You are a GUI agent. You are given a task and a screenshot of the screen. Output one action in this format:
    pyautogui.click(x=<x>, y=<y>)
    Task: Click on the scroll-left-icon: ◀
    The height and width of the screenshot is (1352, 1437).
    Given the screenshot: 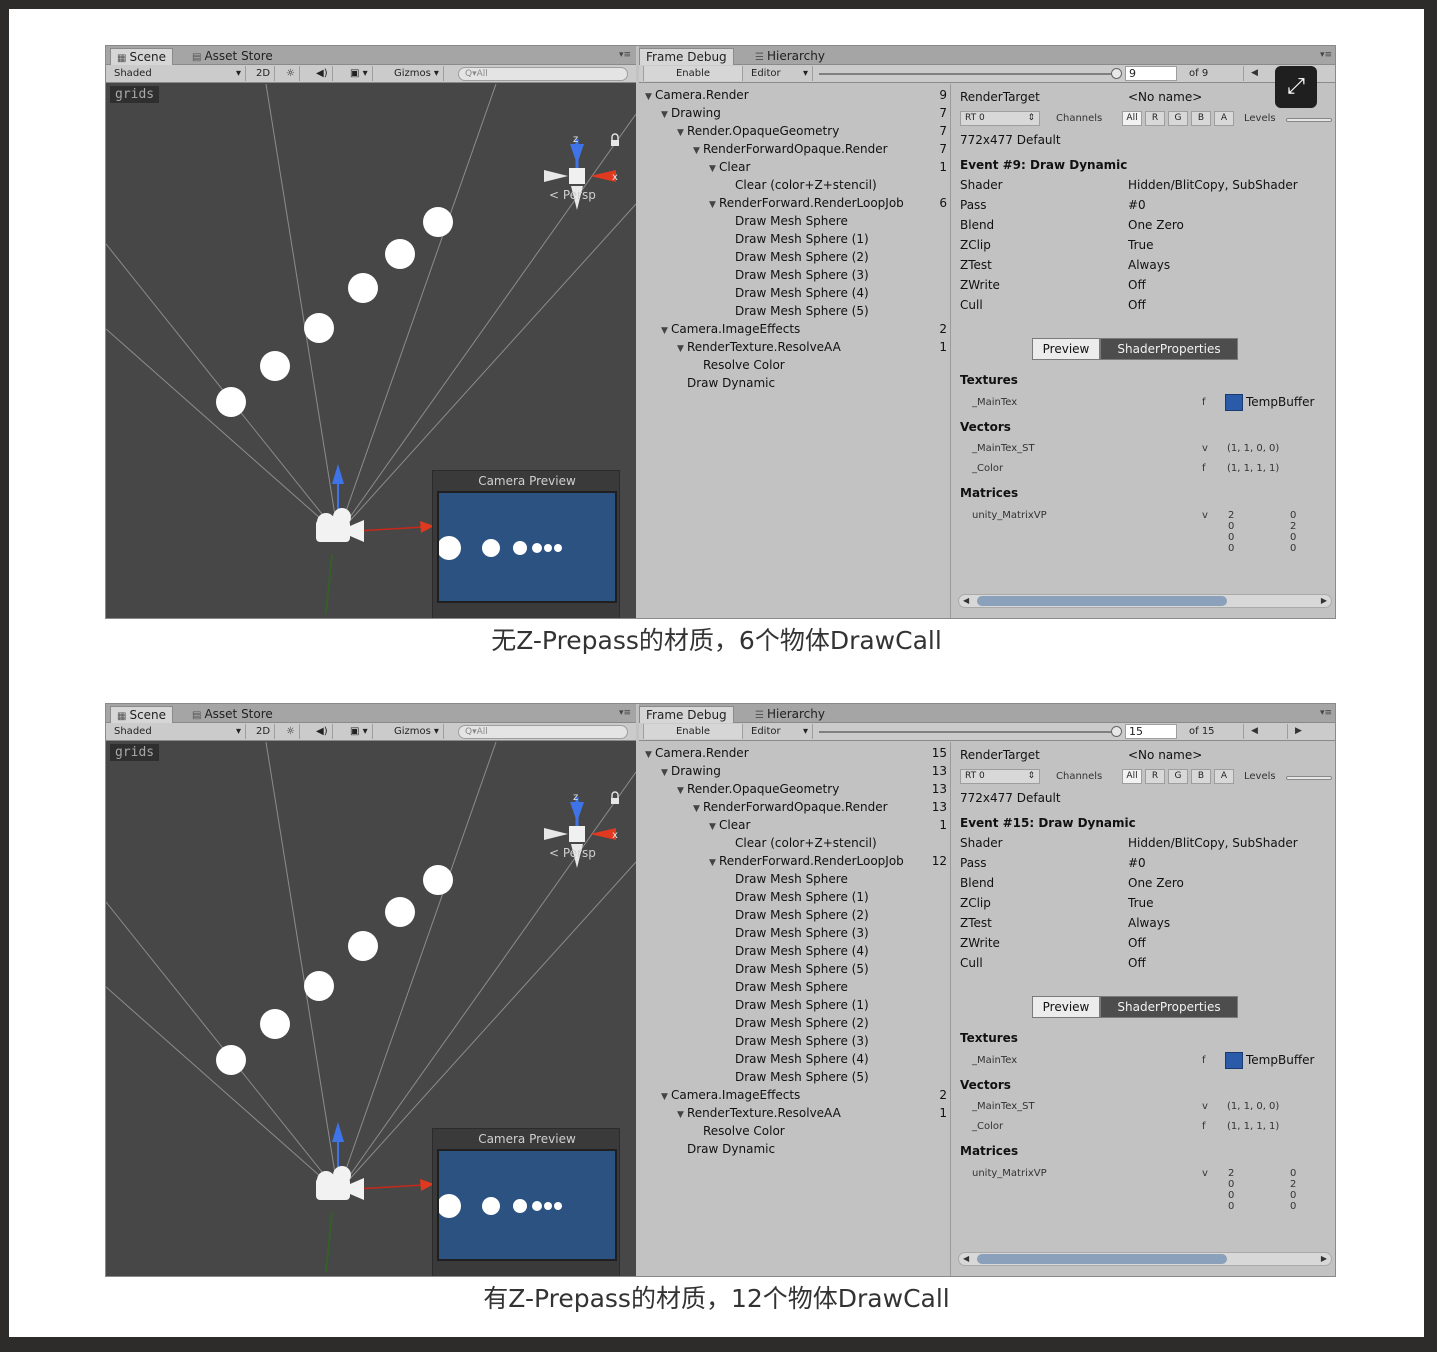 What is the action you would take?
    pyautogui.click(x=966, y=1259)
    